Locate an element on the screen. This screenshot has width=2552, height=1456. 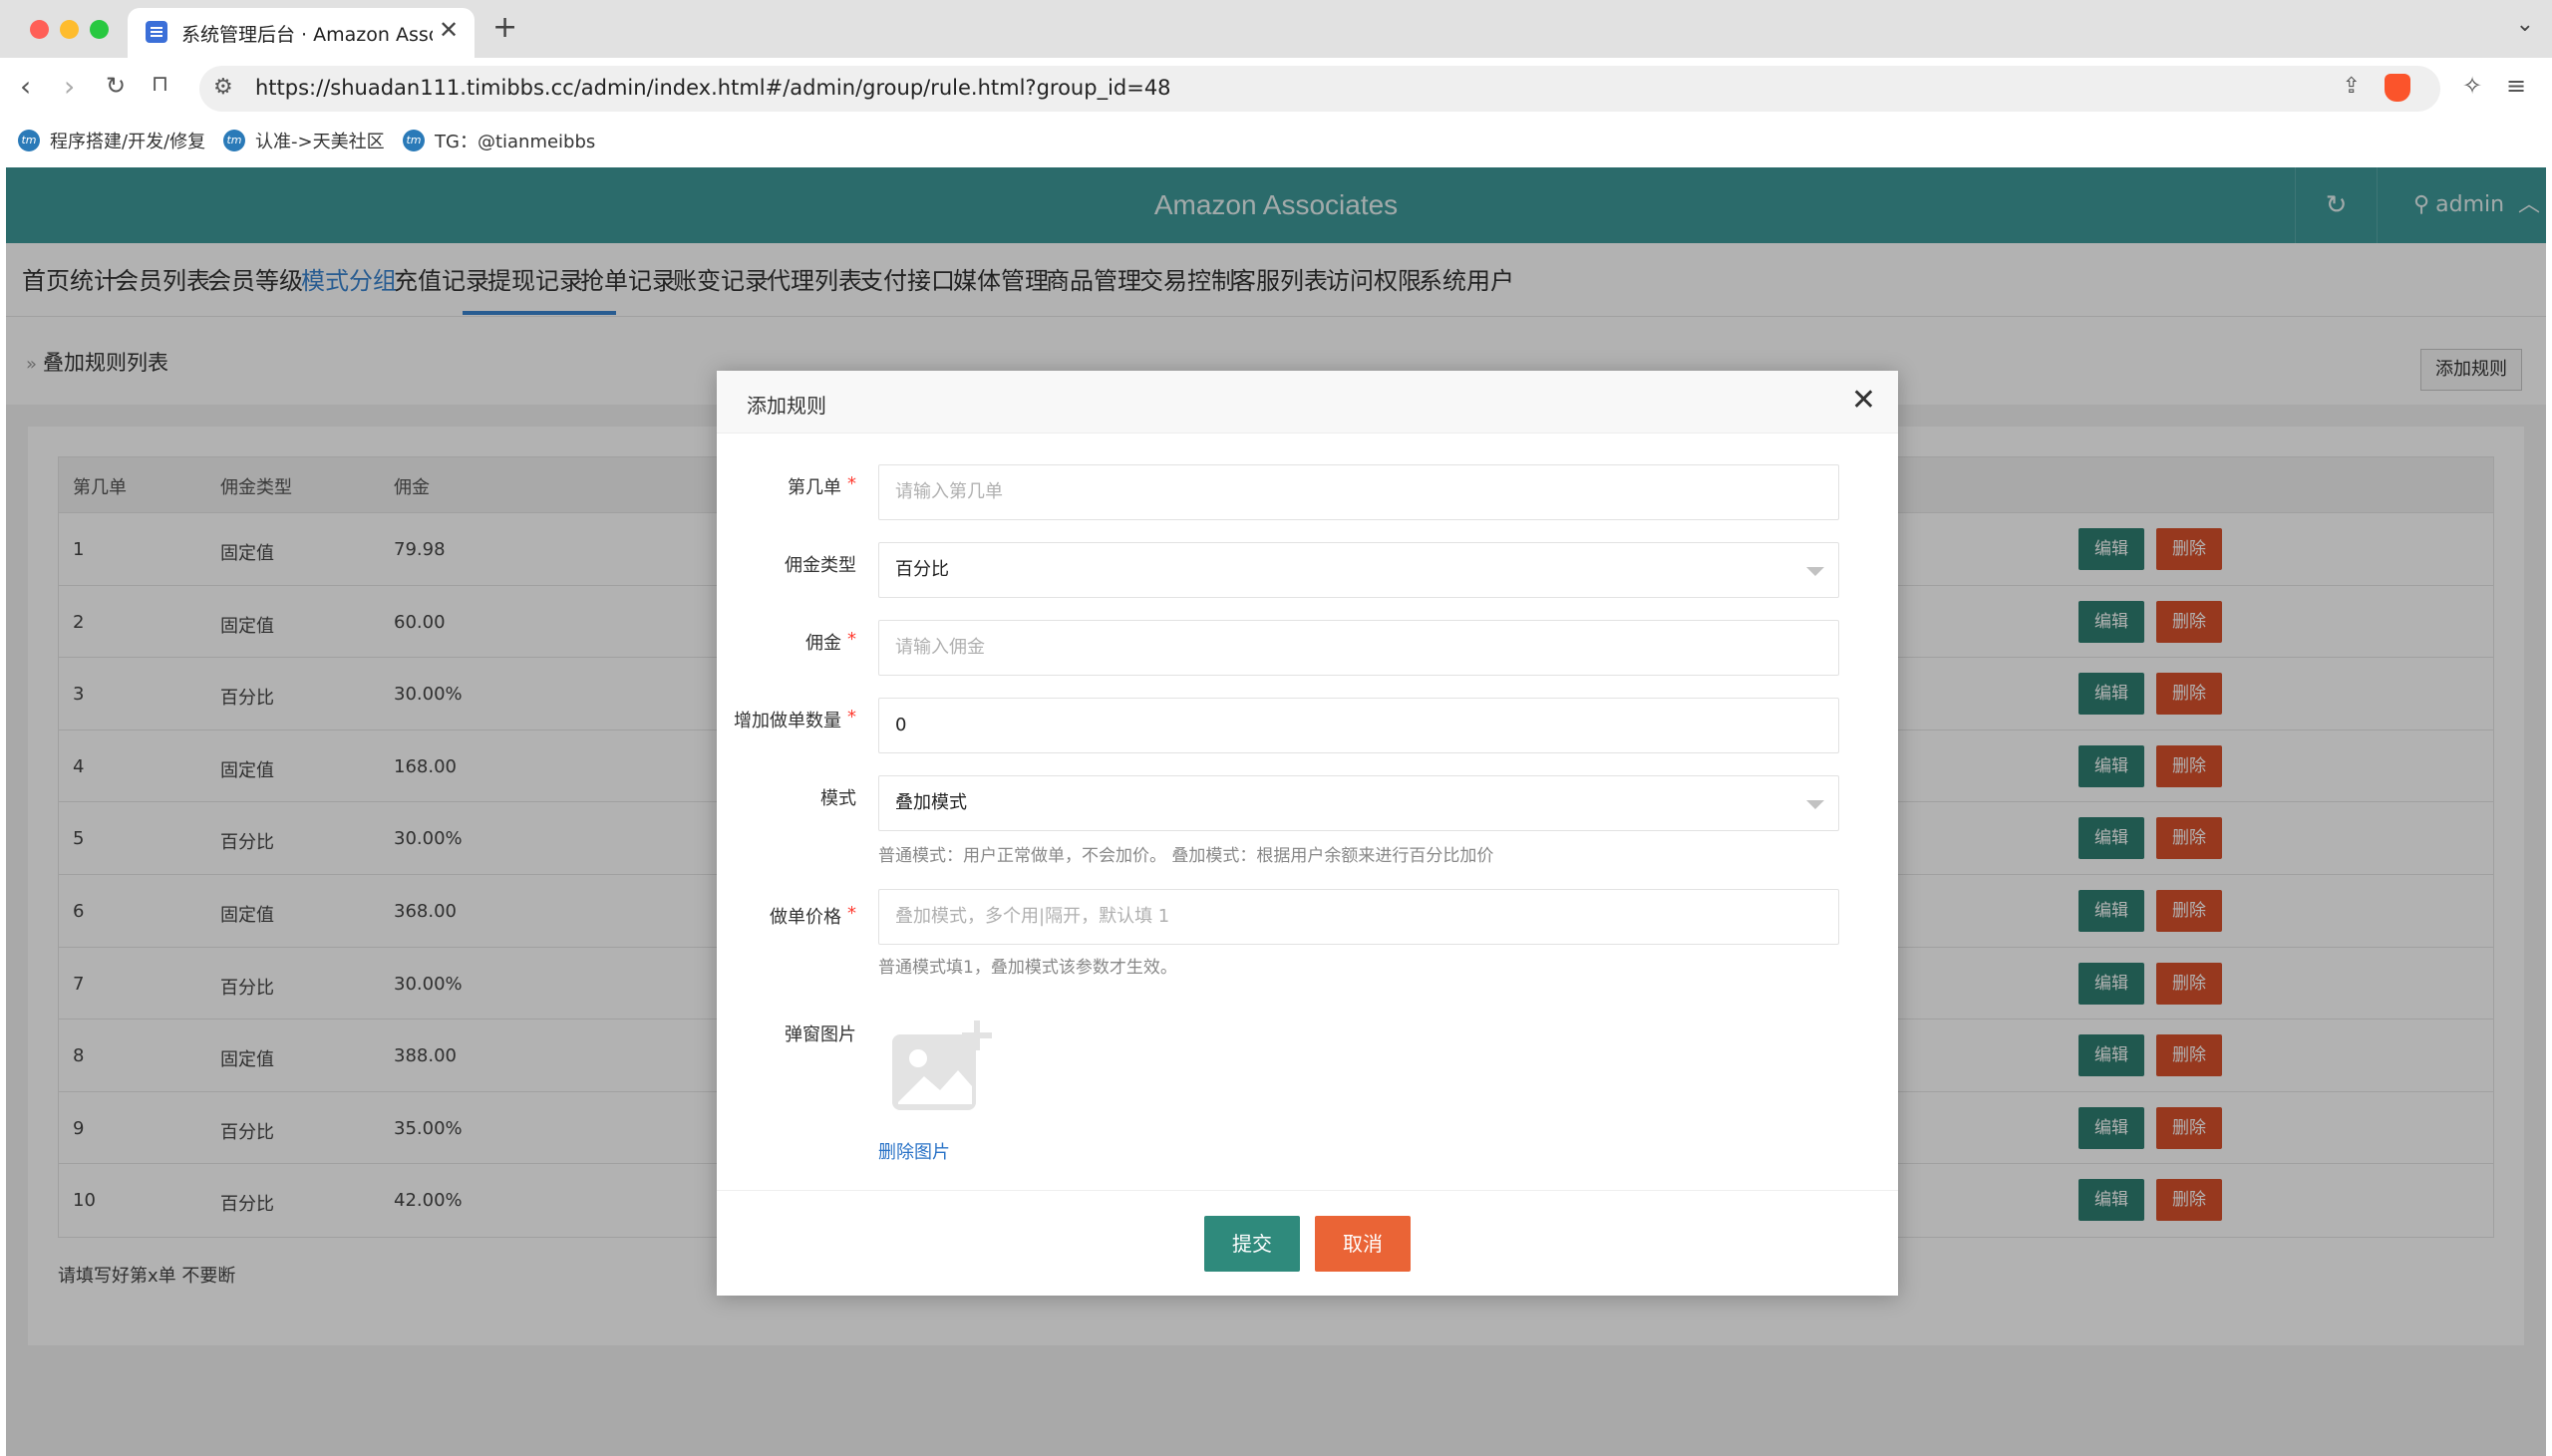
popup-image-label: 弹窗图片 is located at coordinates (820, 1034).